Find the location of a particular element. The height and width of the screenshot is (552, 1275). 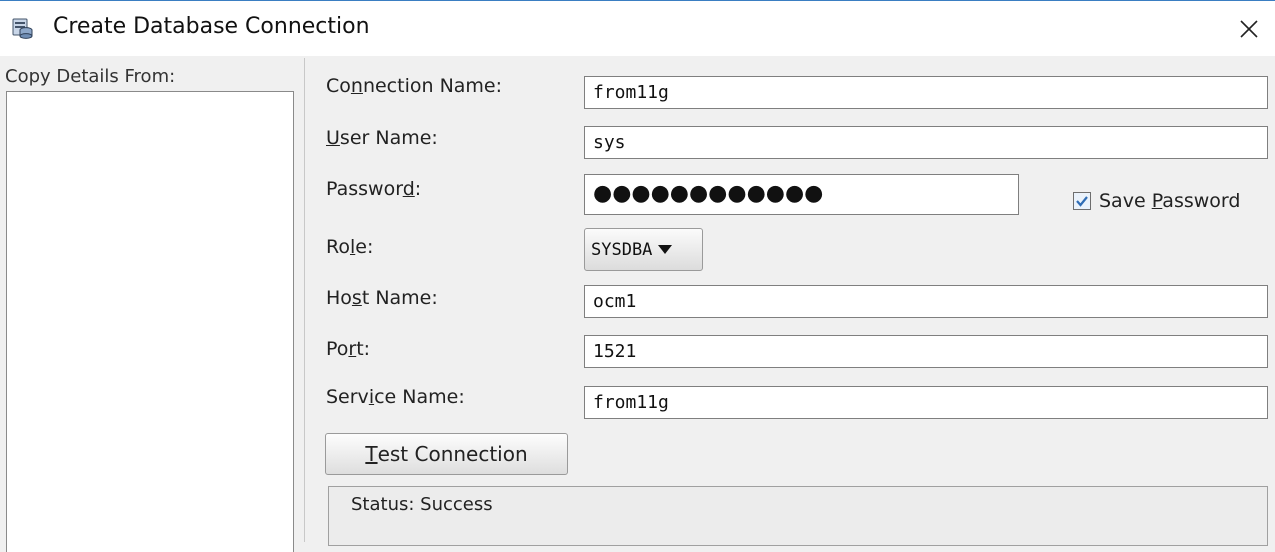

role-label: Role: is located at coordinates (350, 247).